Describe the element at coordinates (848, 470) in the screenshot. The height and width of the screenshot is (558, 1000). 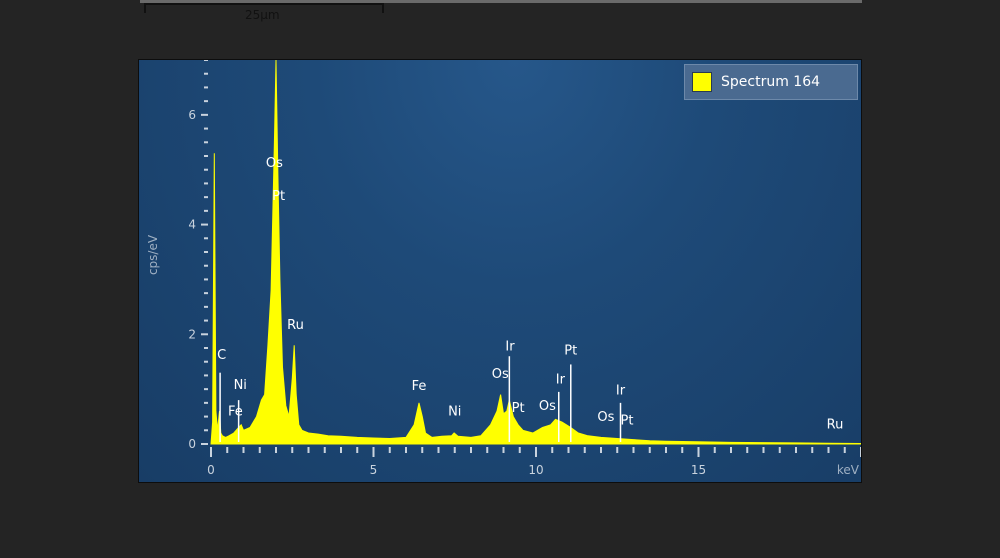
I see `x-axis-title: keV` at that location.